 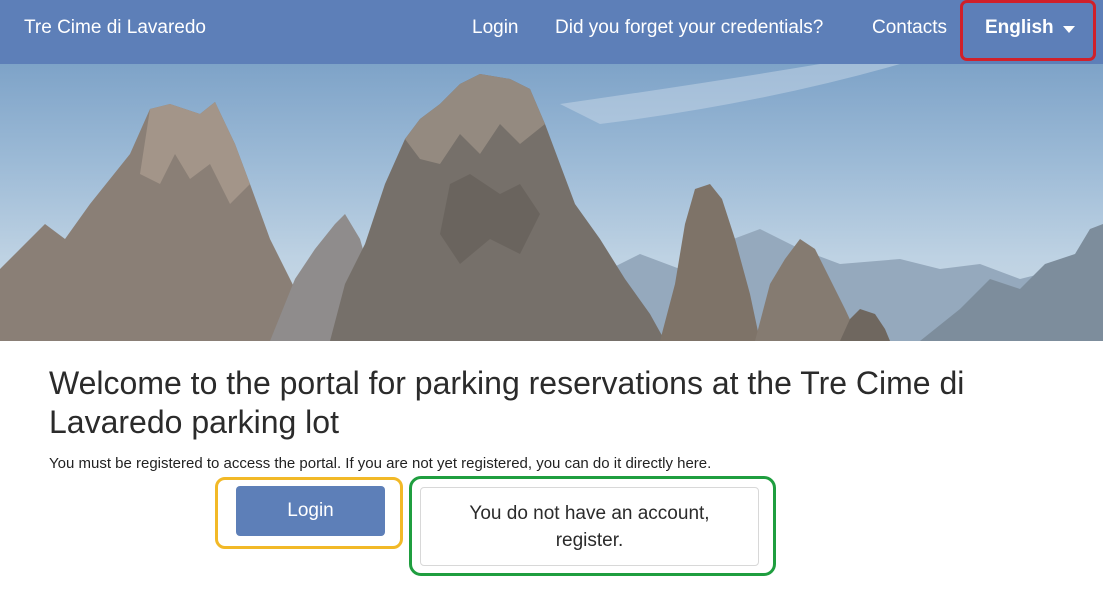 What do you see at coordinates (115, 28) in the screenshot?
I see `brand-link: Tre Cime di Lavaredo` at bounding box center [115, 28].